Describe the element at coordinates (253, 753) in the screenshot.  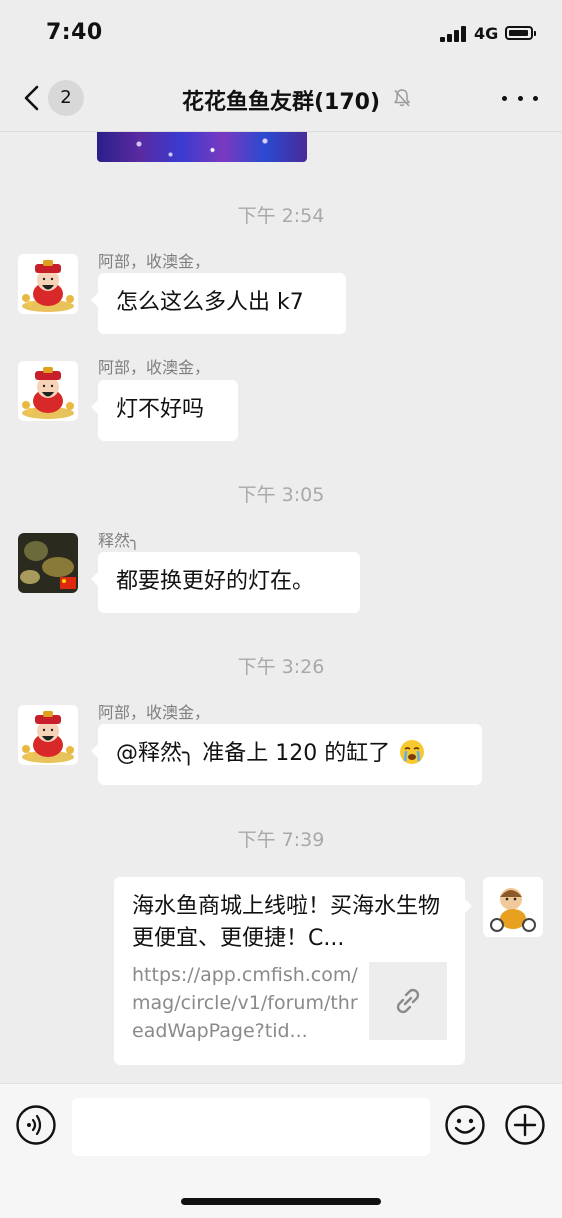
I see `message-text: @释然╮ 准备上 120 的缸了` at that location.